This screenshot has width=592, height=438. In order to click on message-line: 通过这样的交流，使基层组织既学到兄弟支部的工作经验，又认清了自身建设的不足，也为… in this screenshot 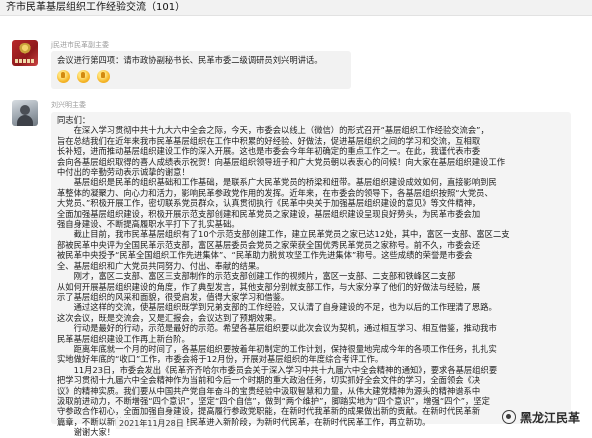, I will do `click(277, 307)`.